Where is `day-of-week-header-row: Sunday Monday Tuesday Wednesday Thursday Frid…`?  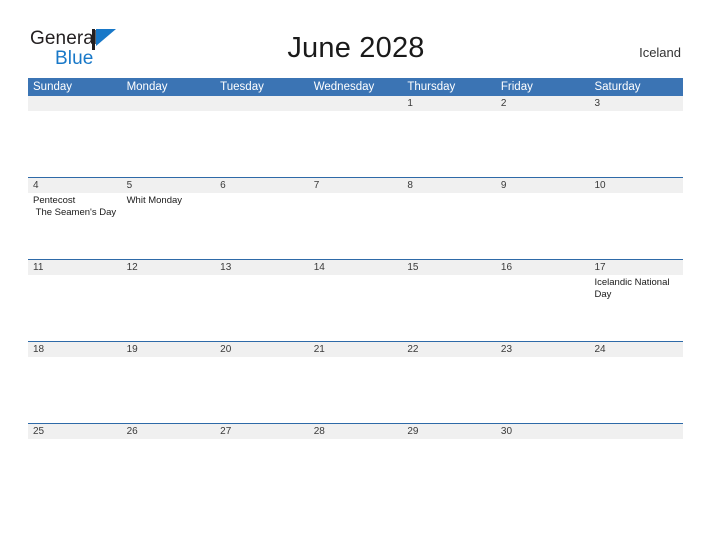
day-of-week-header-row: Sunday Monday Tuesday Wednesday Thursday Frid… is located at coordinates (355, 87).